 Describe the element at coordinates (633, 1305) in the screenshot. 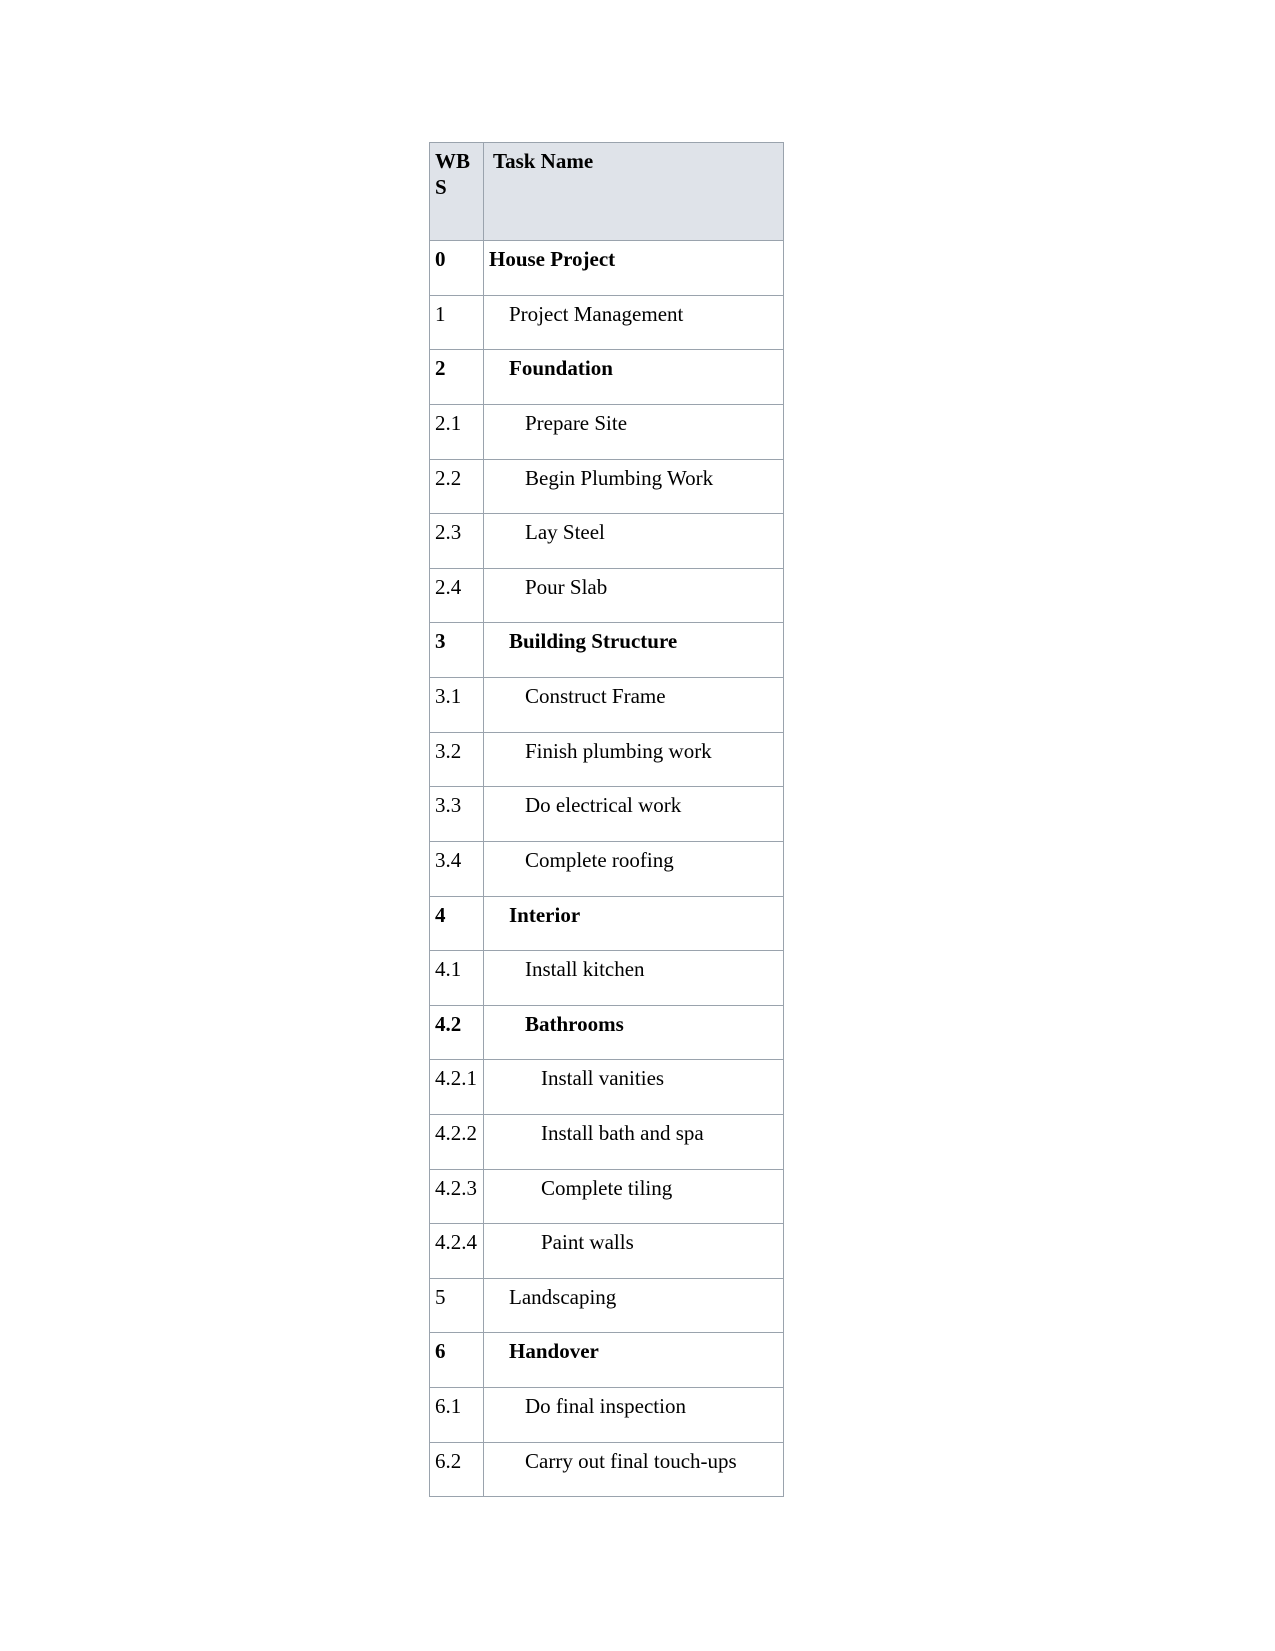

I see `cell-task-name: Landscaping` at that location.